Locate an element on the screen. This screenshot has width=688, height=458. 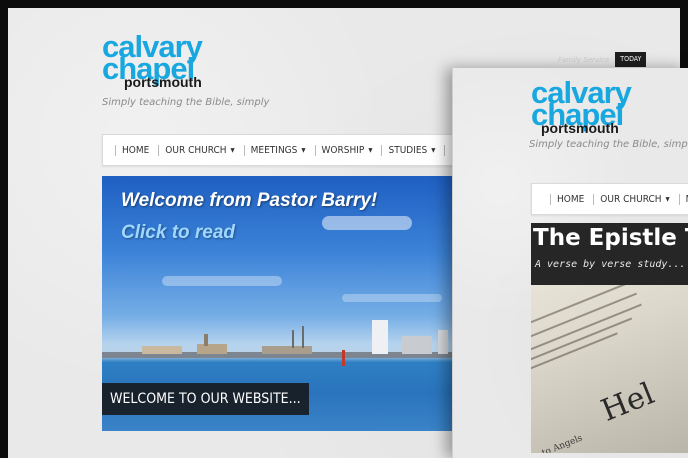
nav-meetings-label: MEETINGS is located at coordinates (274, 150).